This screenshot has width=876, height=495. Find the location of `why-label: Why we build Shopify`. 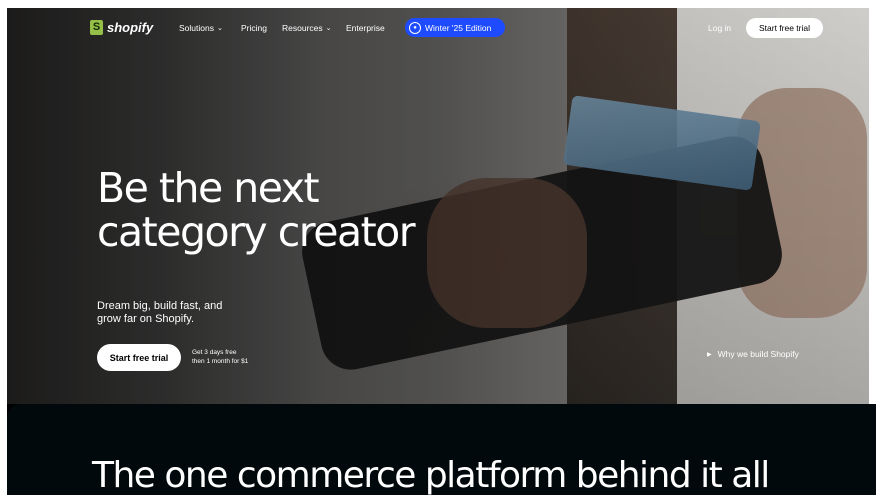

why-label: Why we build Shopify is located at coordinates (758, 354).